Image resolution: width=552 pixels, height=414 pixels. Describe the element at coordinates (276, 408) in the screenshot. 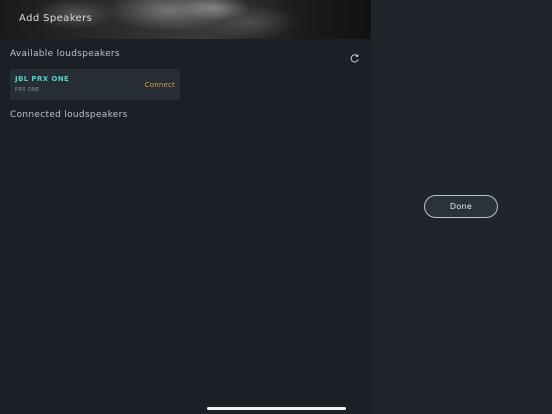

I see `home-indicator` at that location.